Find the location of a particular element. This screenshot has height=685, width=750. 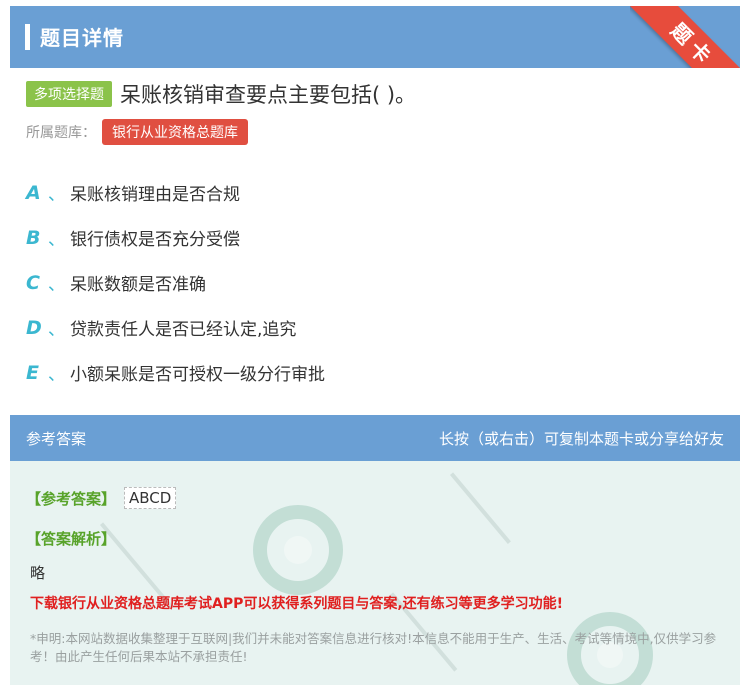

explanation-text: 略 is located at coordinates (38, 573).